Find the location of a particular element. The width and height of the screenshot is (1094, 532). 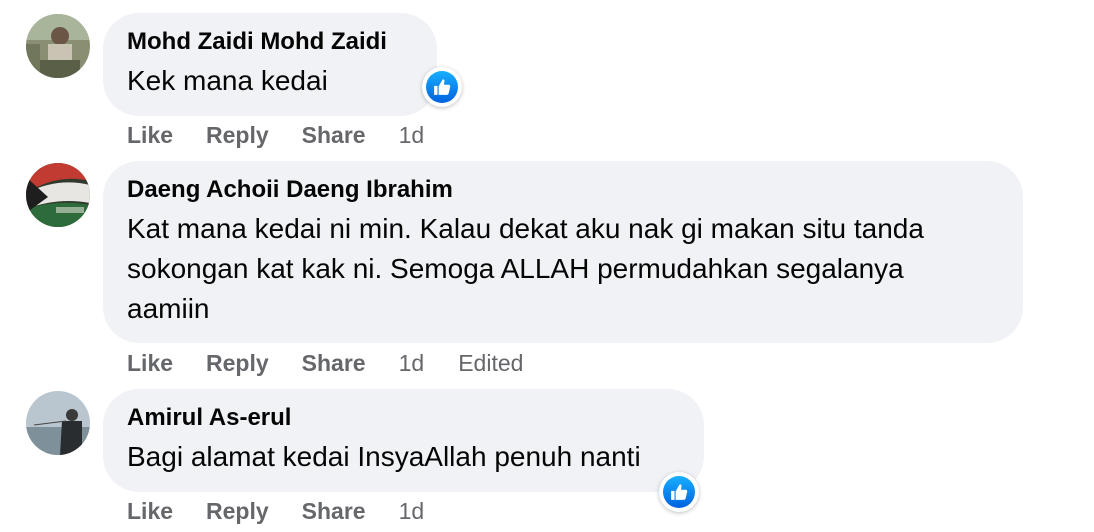

comment-bubble: Mohd Zaidi Mohd Zaidi Kek mana kedai is located at coordinates (270, 64).